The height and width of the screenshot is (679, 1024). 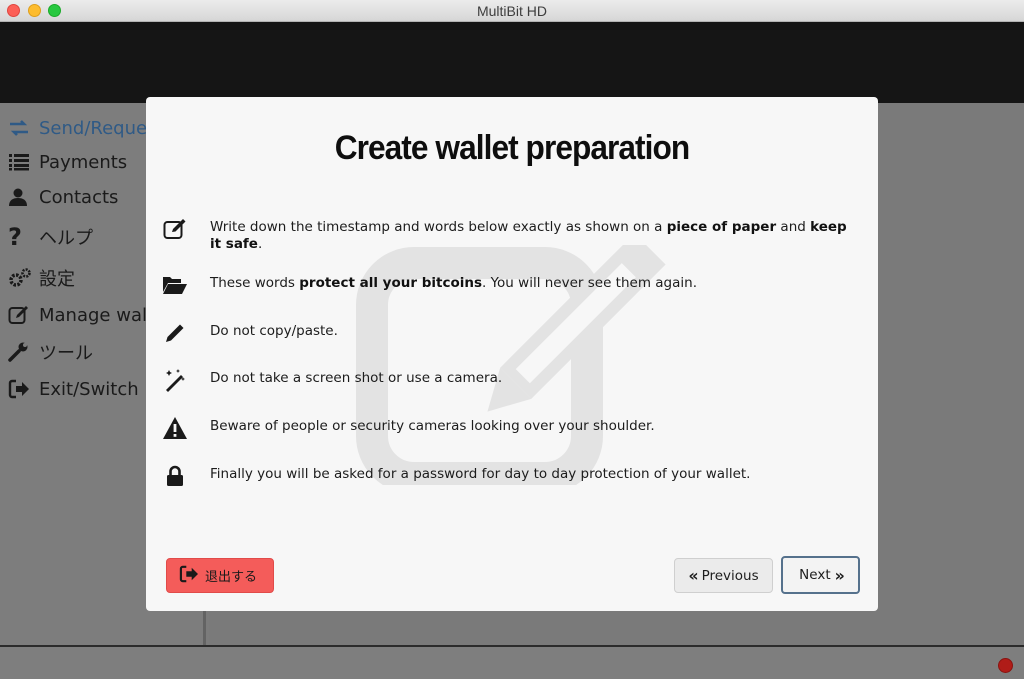 What do you see at coordinates (20, 197) in the screenshot?
I see `user-icon` at bounding box center [20, 197].